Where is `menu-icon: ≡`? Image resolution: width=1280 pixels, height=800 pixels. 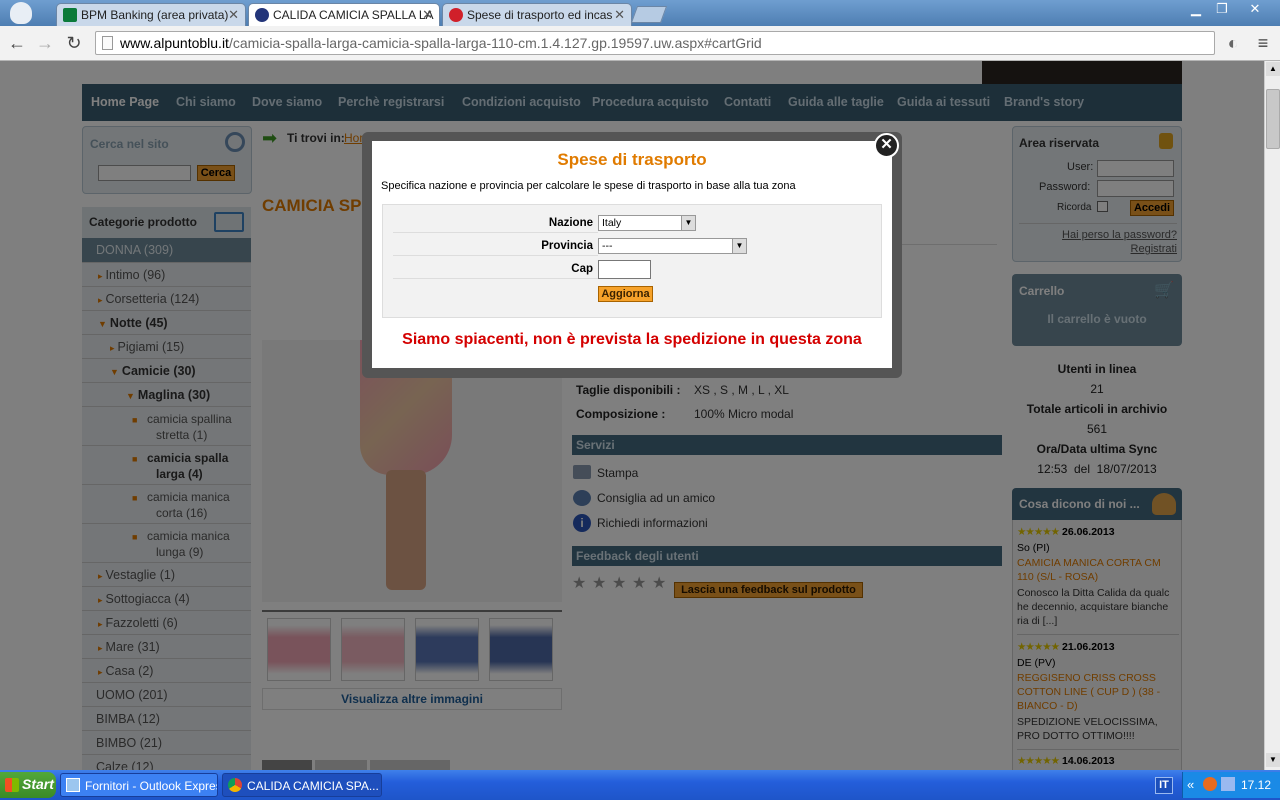 menu-icon: ≡ is located at coordinates (1263, 43).